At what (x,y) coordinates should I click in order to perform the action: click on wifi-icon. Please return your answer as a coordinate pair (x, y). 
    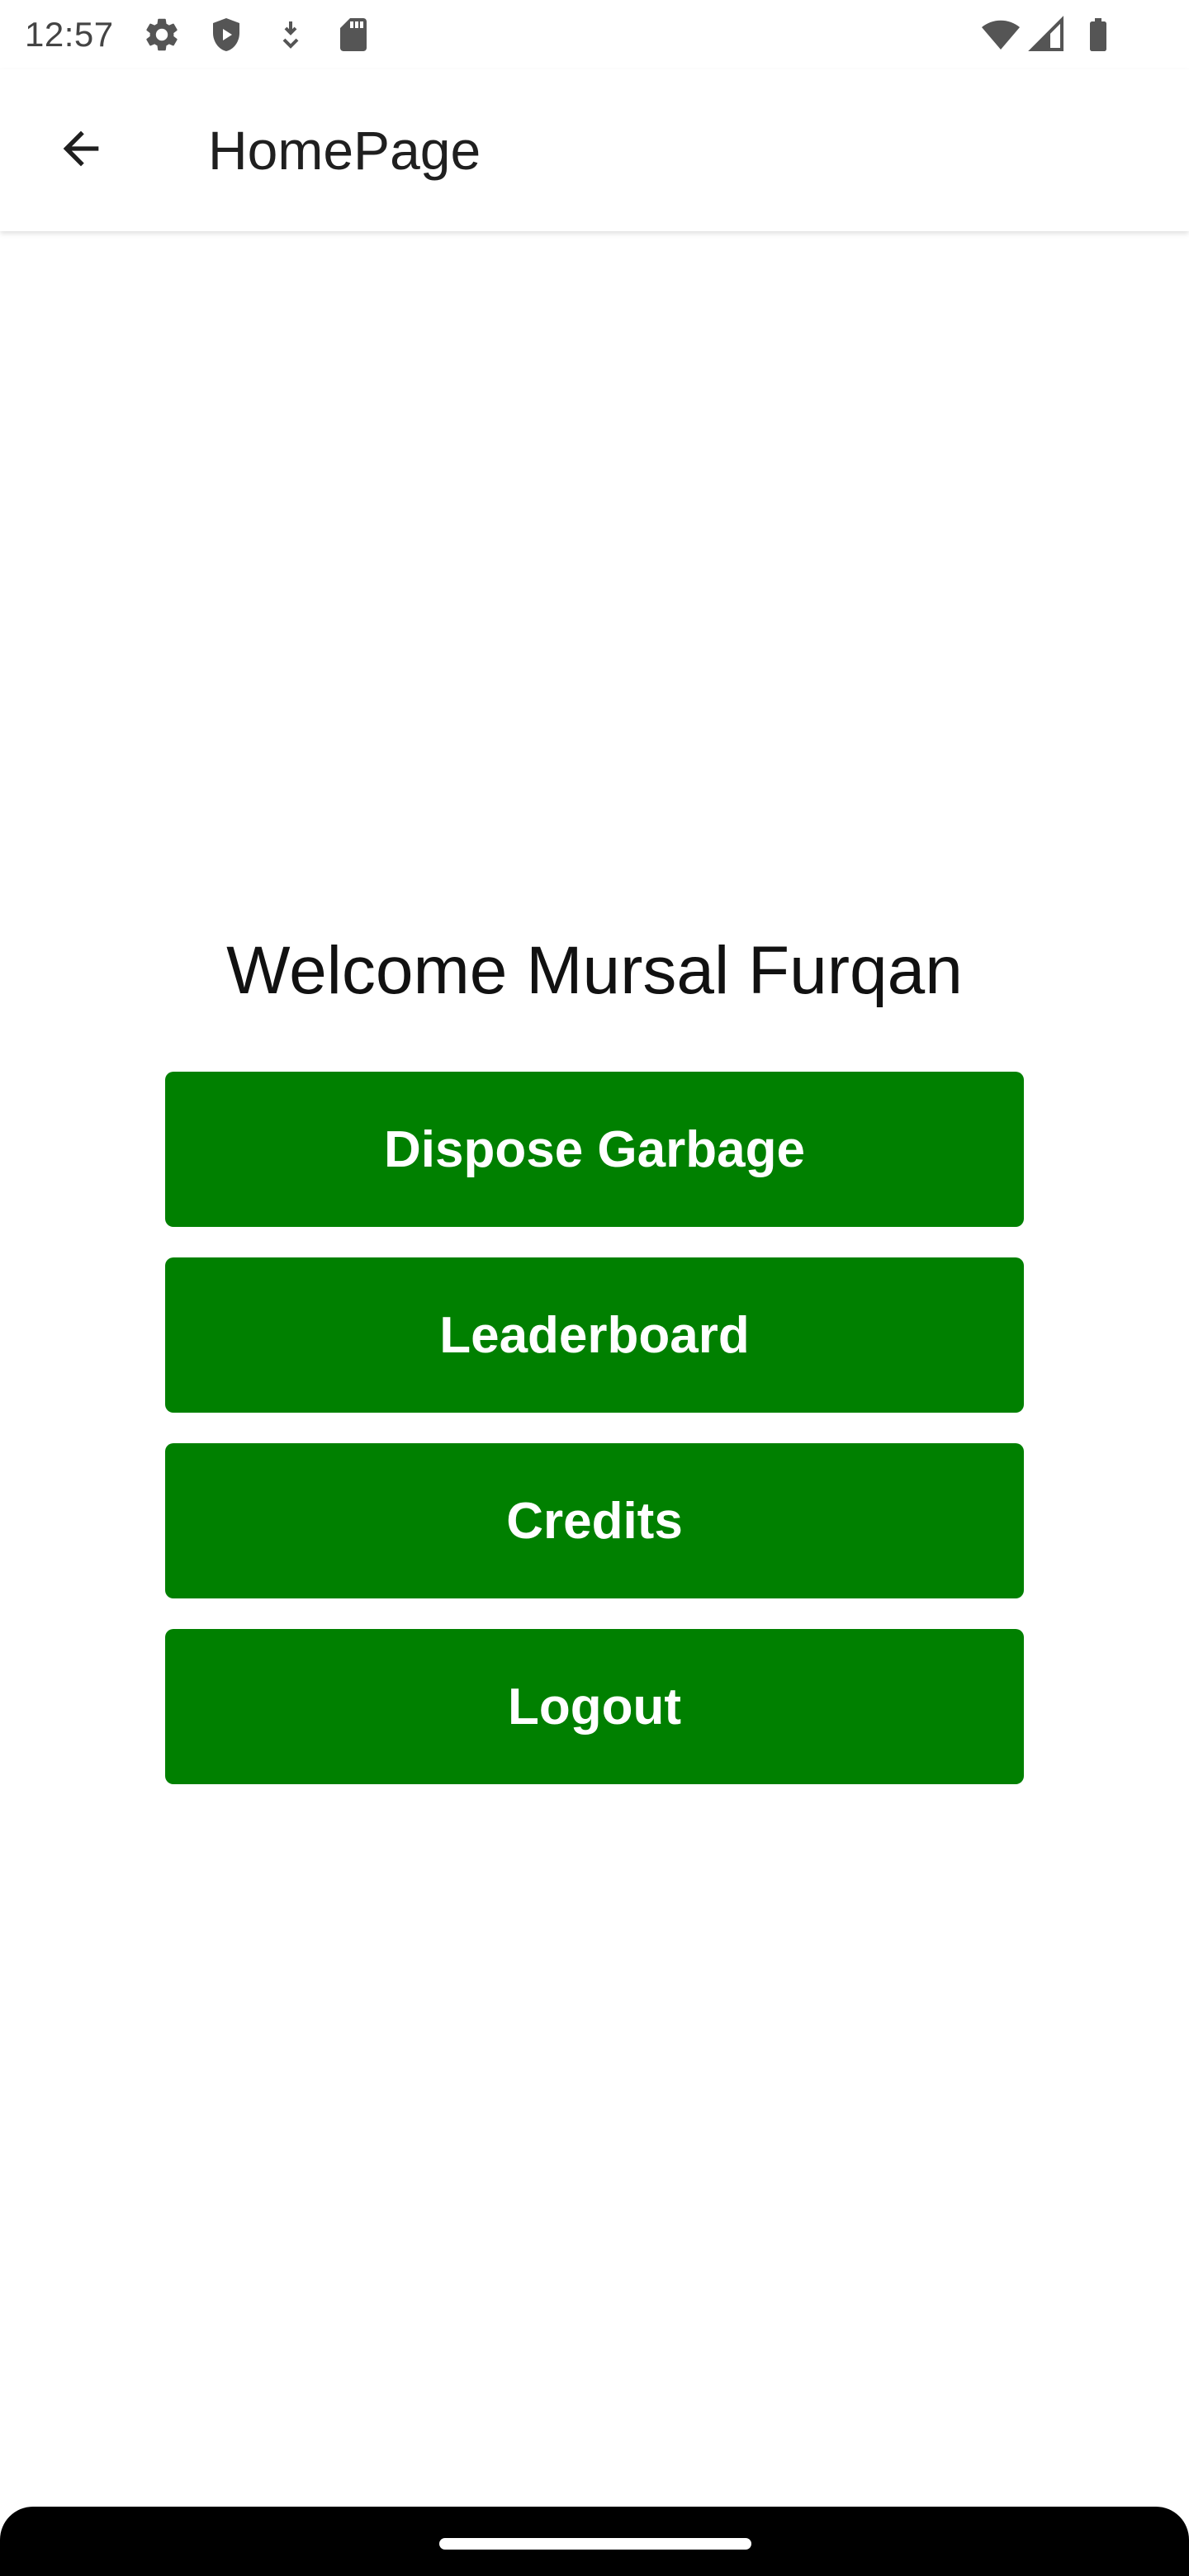
    Looking at the image, I should click on (1001, 34).